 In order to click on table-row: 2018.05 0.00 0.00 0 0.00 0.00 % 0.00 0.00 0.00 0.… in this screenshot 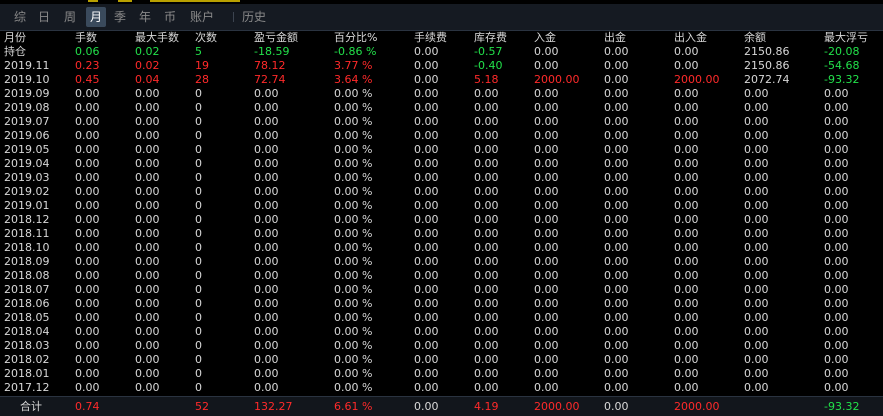, I will do `click(441, 318)`.